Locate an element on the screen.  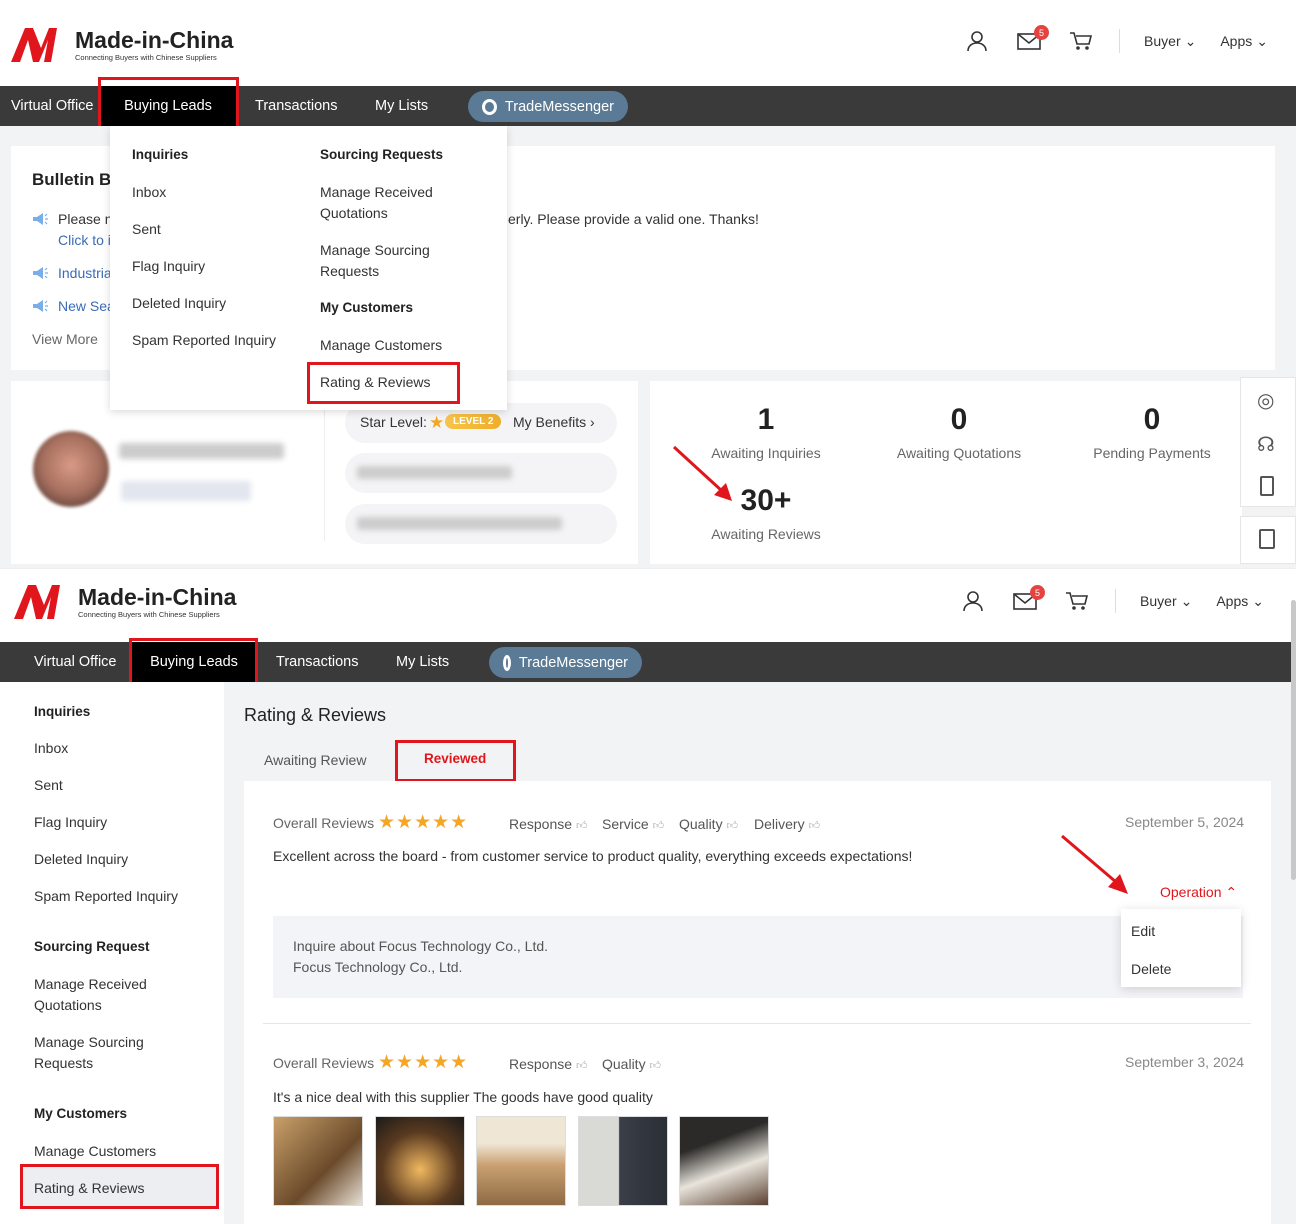
bulletin-item: Please n is located at coordinates (72, 219).